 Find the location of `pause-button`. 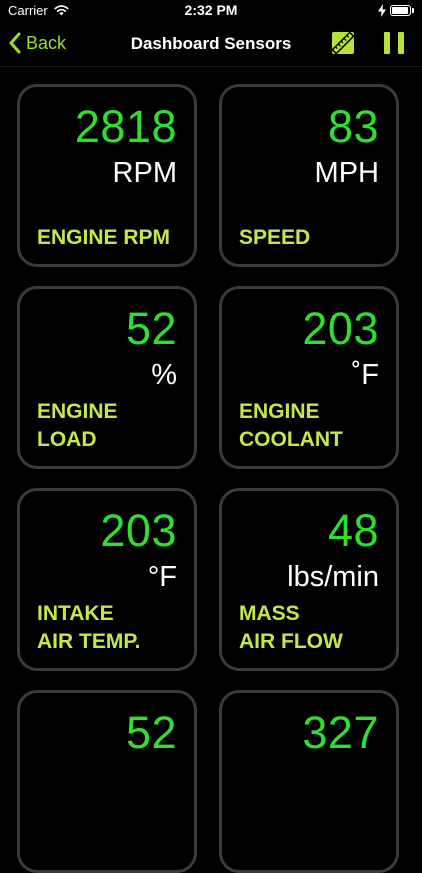

pause-button is located at coordinates (394, 43).